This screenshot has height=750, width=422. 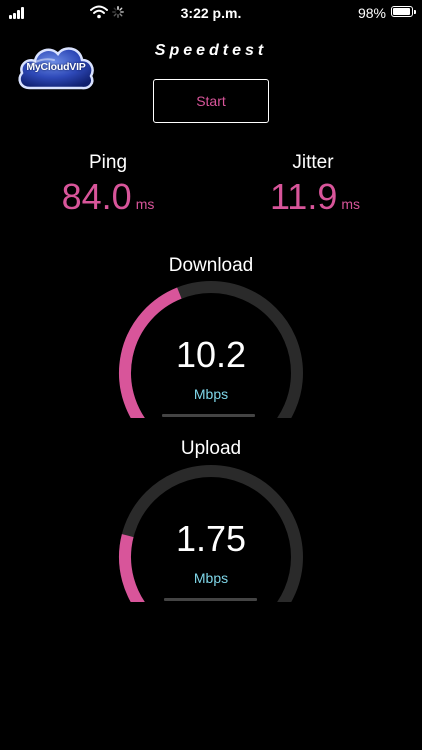 What do you see at coordinates (211, 578) in the screenshot?
I see `upload-unit: Mbps` at bounding box center [211, 578].